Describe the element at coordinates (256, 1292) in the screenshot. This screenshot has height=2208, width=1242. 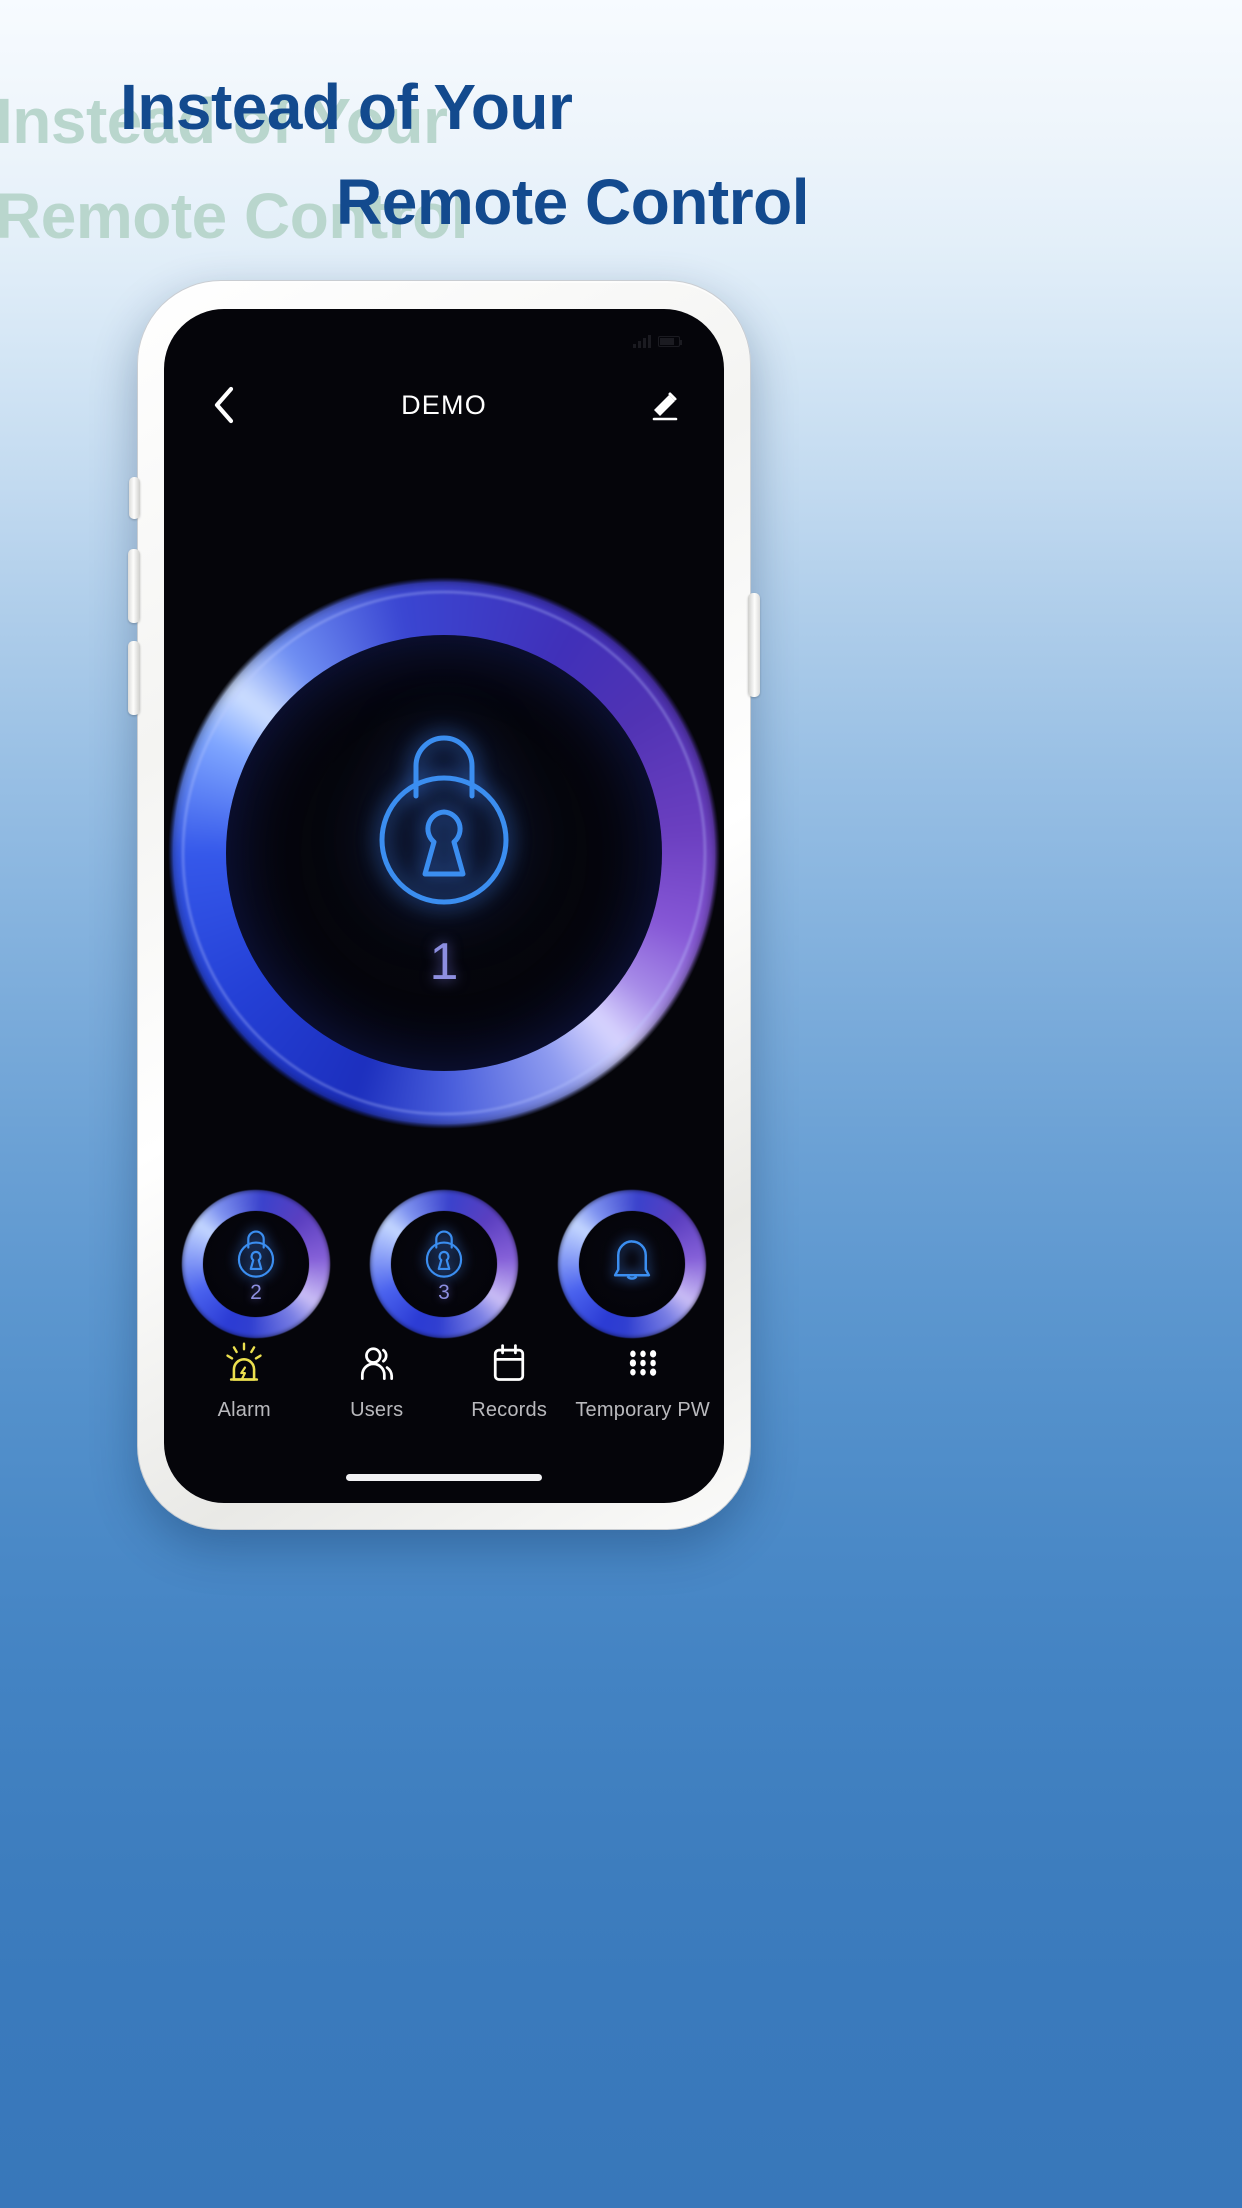
I see `lock-button-2-number: 2` at that location.